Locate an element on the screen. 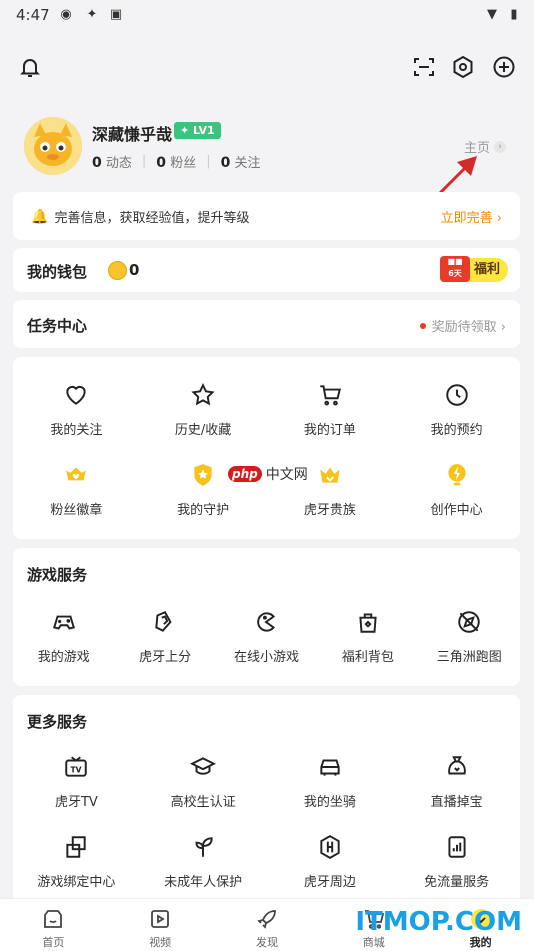 The height and width of the screenshot is (951, 534). welfare-bag-item: 福利背包 is located at coordinates (367, 636).